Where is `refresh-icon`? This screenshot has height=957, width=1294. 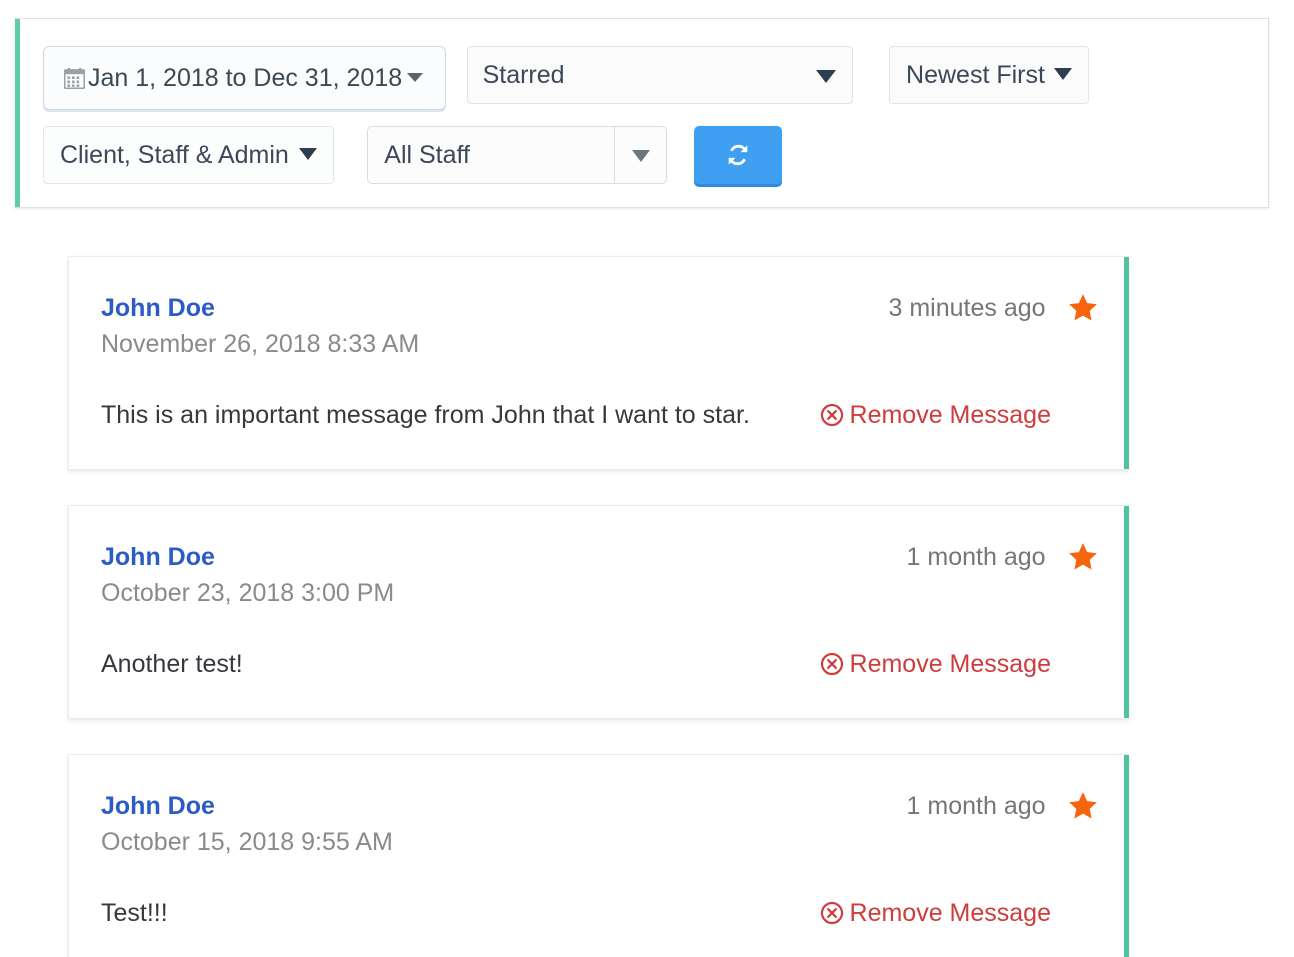 refresh-icon is located at coordinates (738, 155).